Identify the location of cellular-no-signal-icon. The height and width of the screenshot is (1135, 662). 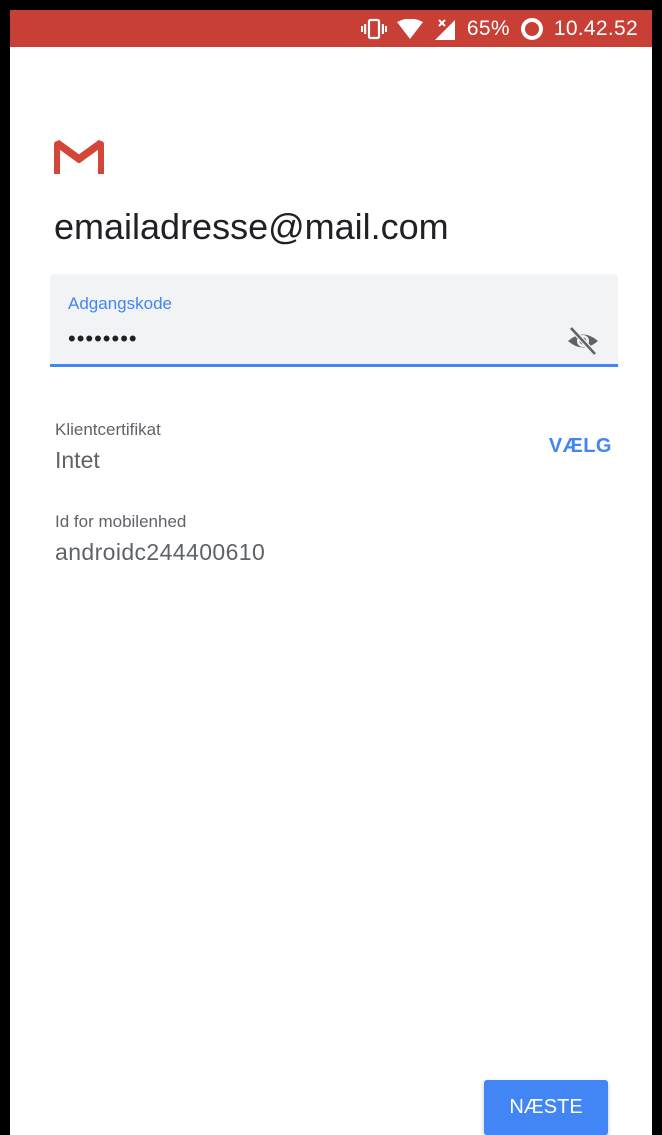
(445, 29).